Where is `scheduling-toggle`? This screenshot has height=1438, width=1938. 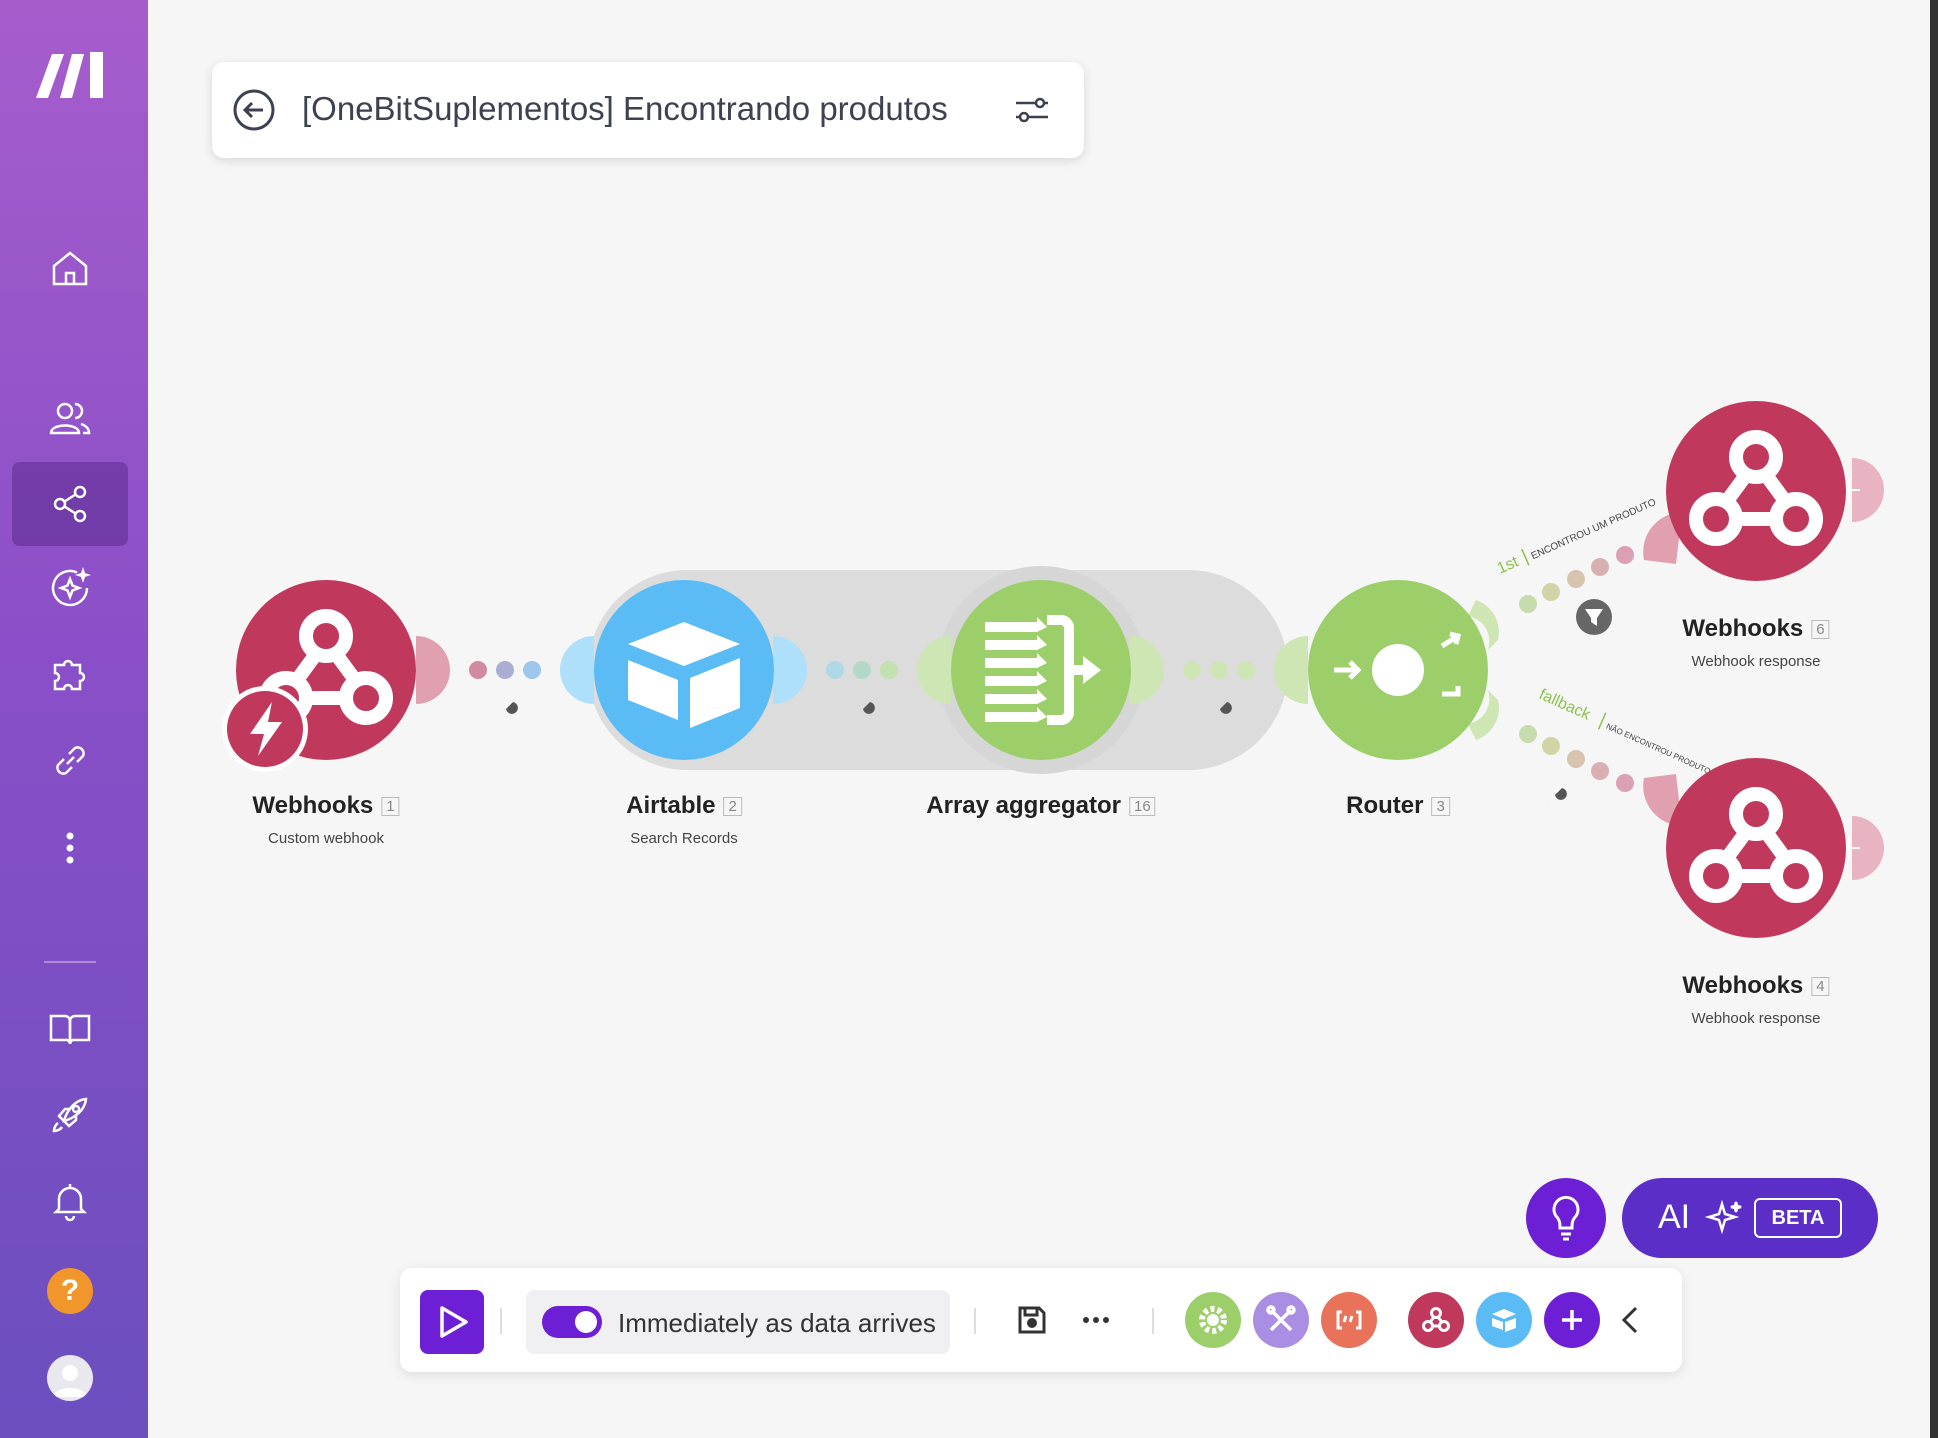
scheduling-toggle is located at coordinates (572, 1322).